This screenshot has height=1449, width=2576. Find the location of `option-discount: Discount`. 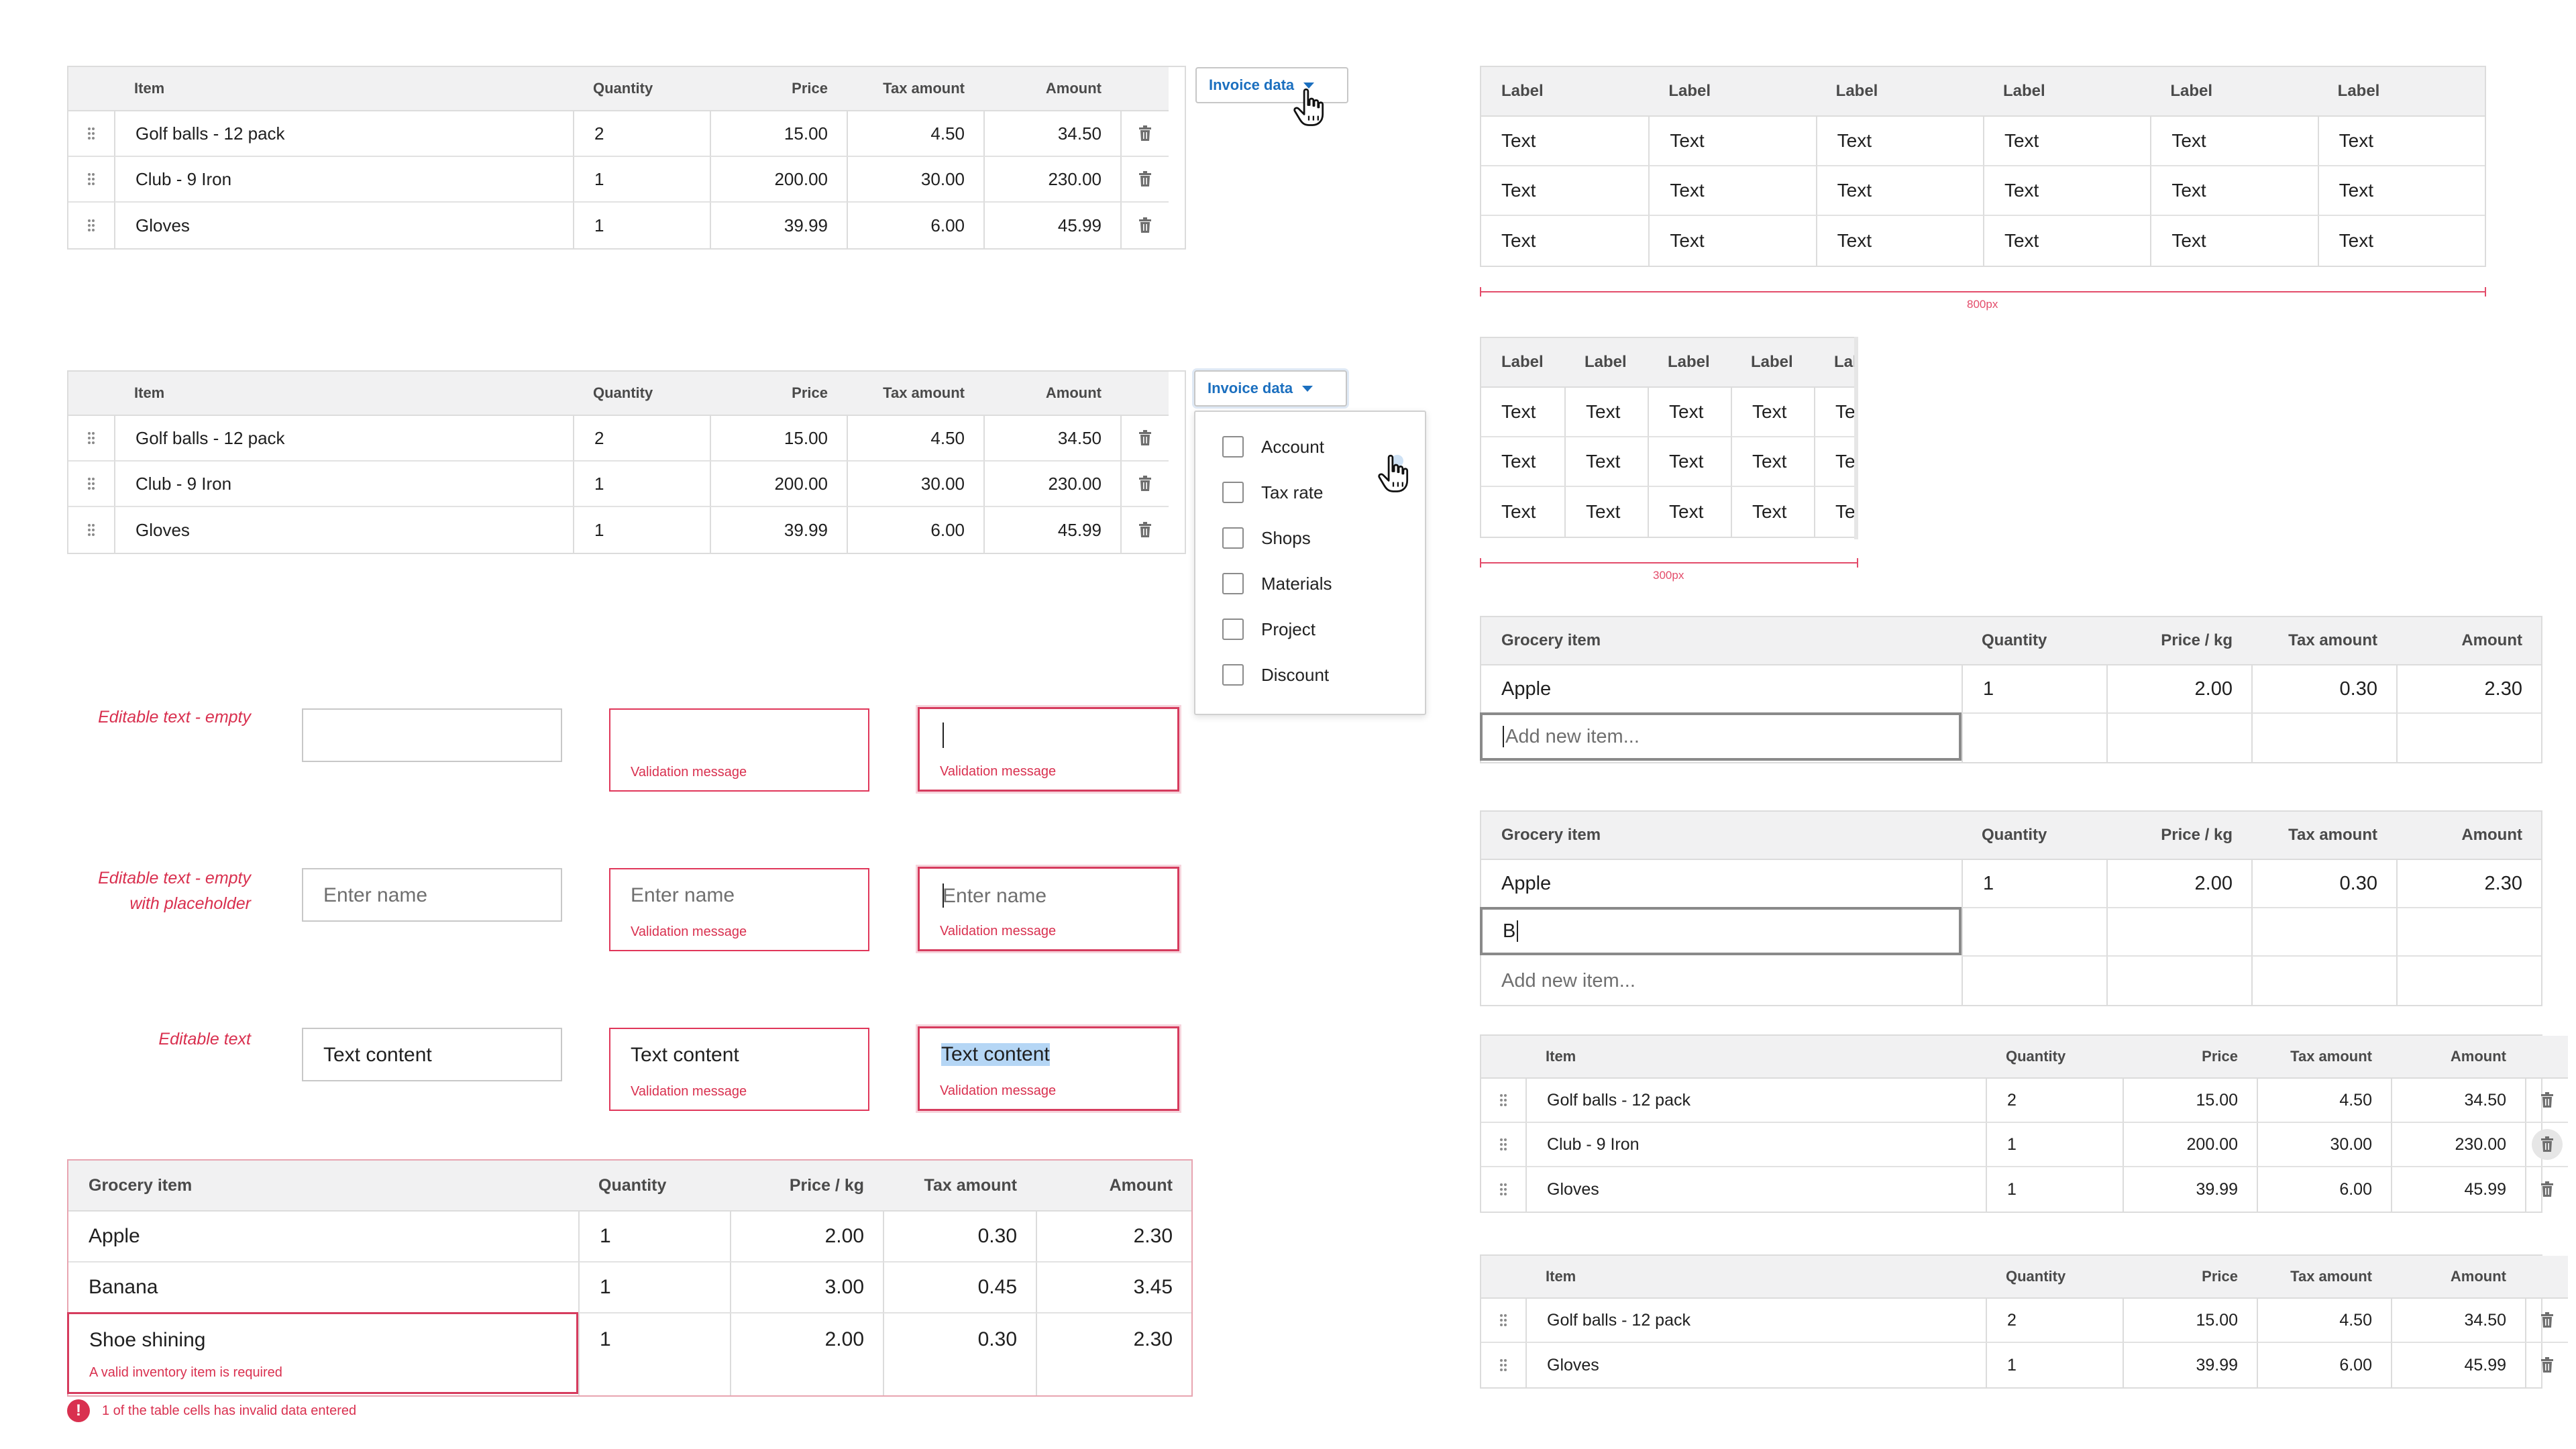

option-discount: Discount is located at coordinates (1275, 675).